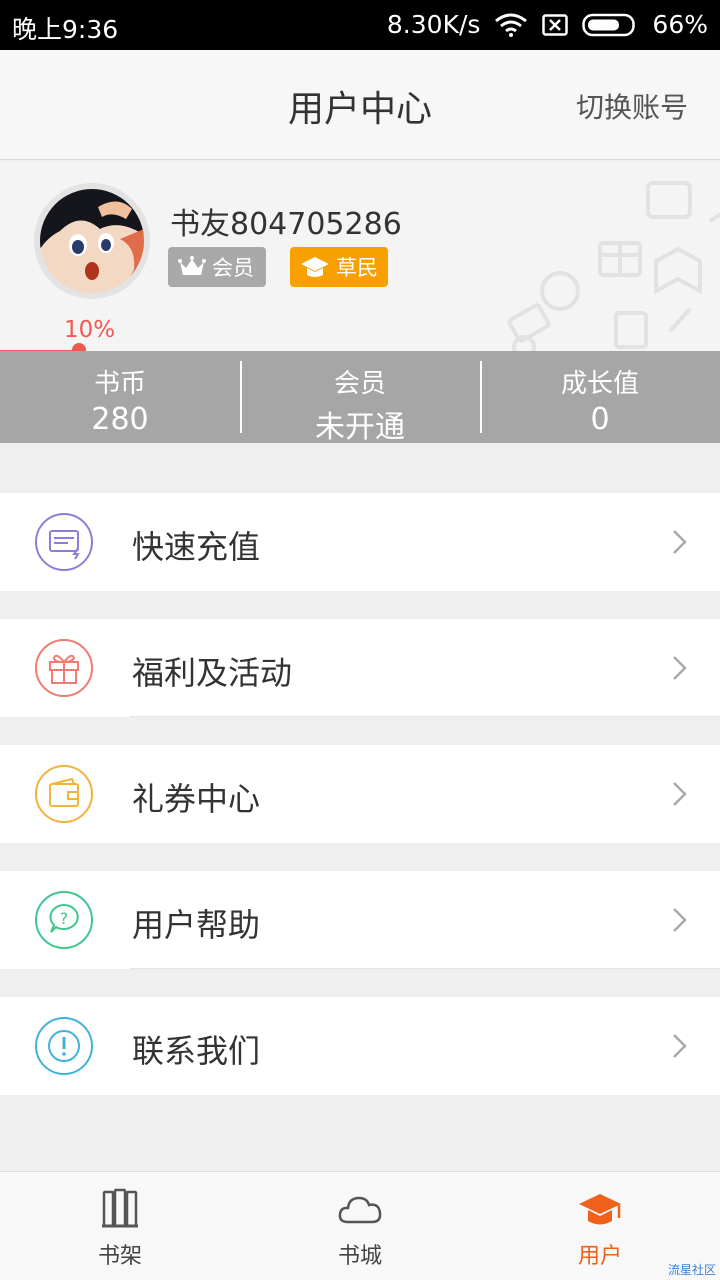  I want to click on tab-bookstore: 书城, so click(360, 1226).